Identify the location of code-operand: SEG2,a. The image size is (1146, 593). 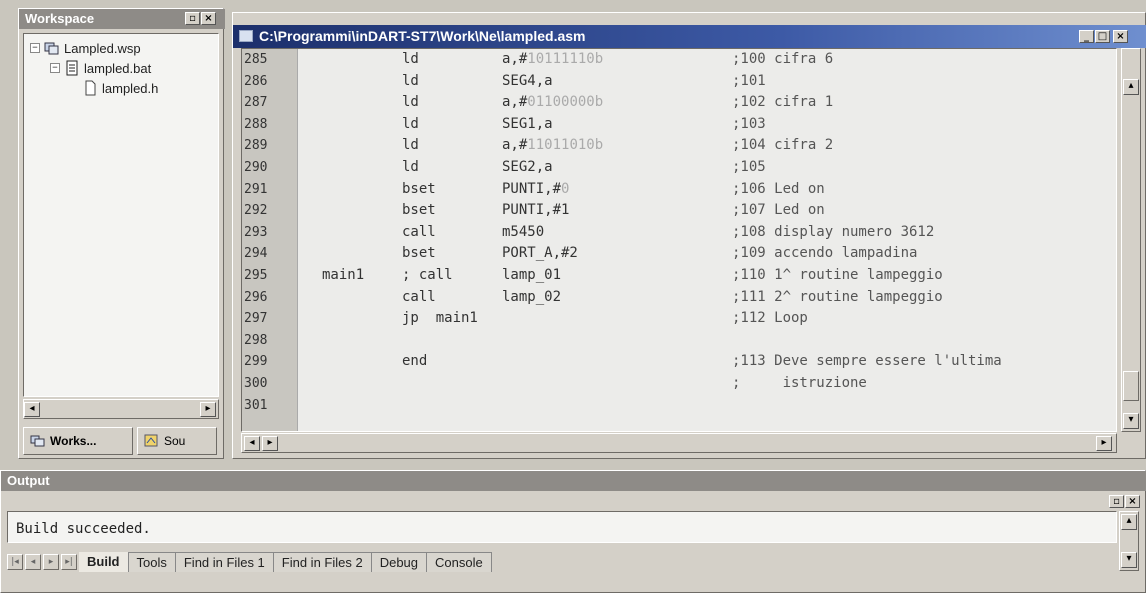
(527, 167).